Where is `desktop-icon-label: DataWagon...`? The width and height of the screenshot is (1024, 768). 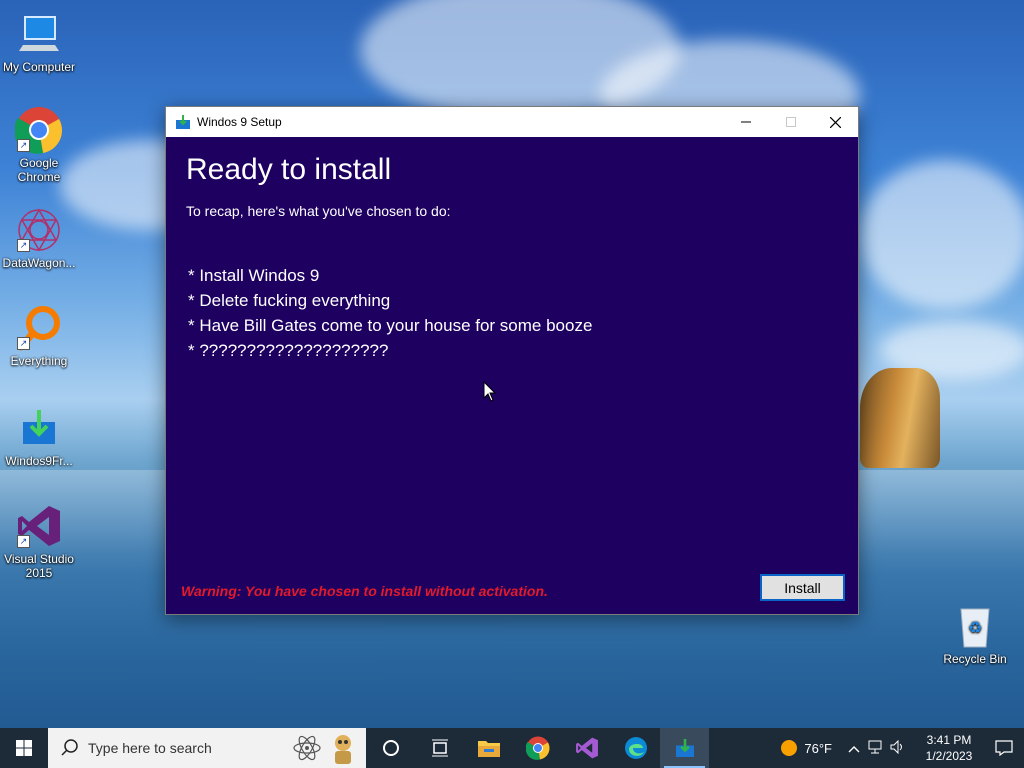
desktop-icon-label: DataWagon... is located at coordinates (39, 263).